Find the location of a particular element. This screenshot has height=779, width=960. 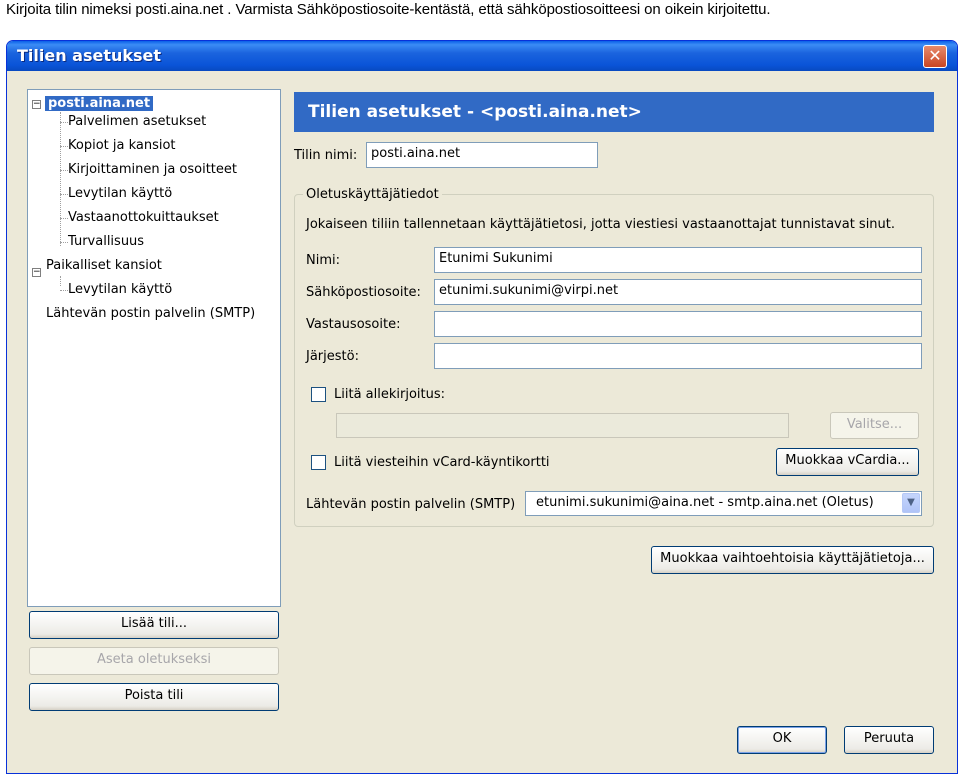

signature-label: Liitä allekirjoitus: is located at coordinates (390, 394).